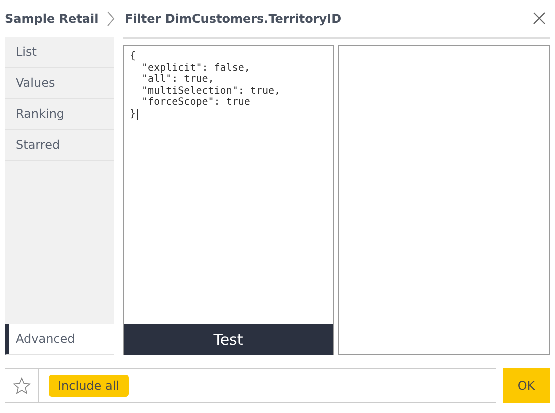  What do you see at coordinates (59, 83) in the screenshot?
I see `sidebar-tab: Values` at bounding box center [59, 83].